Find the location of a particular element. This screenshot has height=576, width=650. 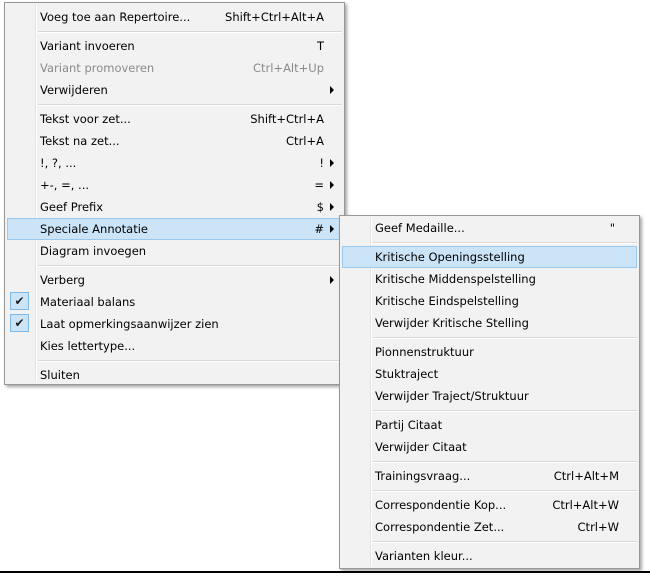

submenu-item-give-medal: Geef Medaille... " is located at coordinates (489, 228).